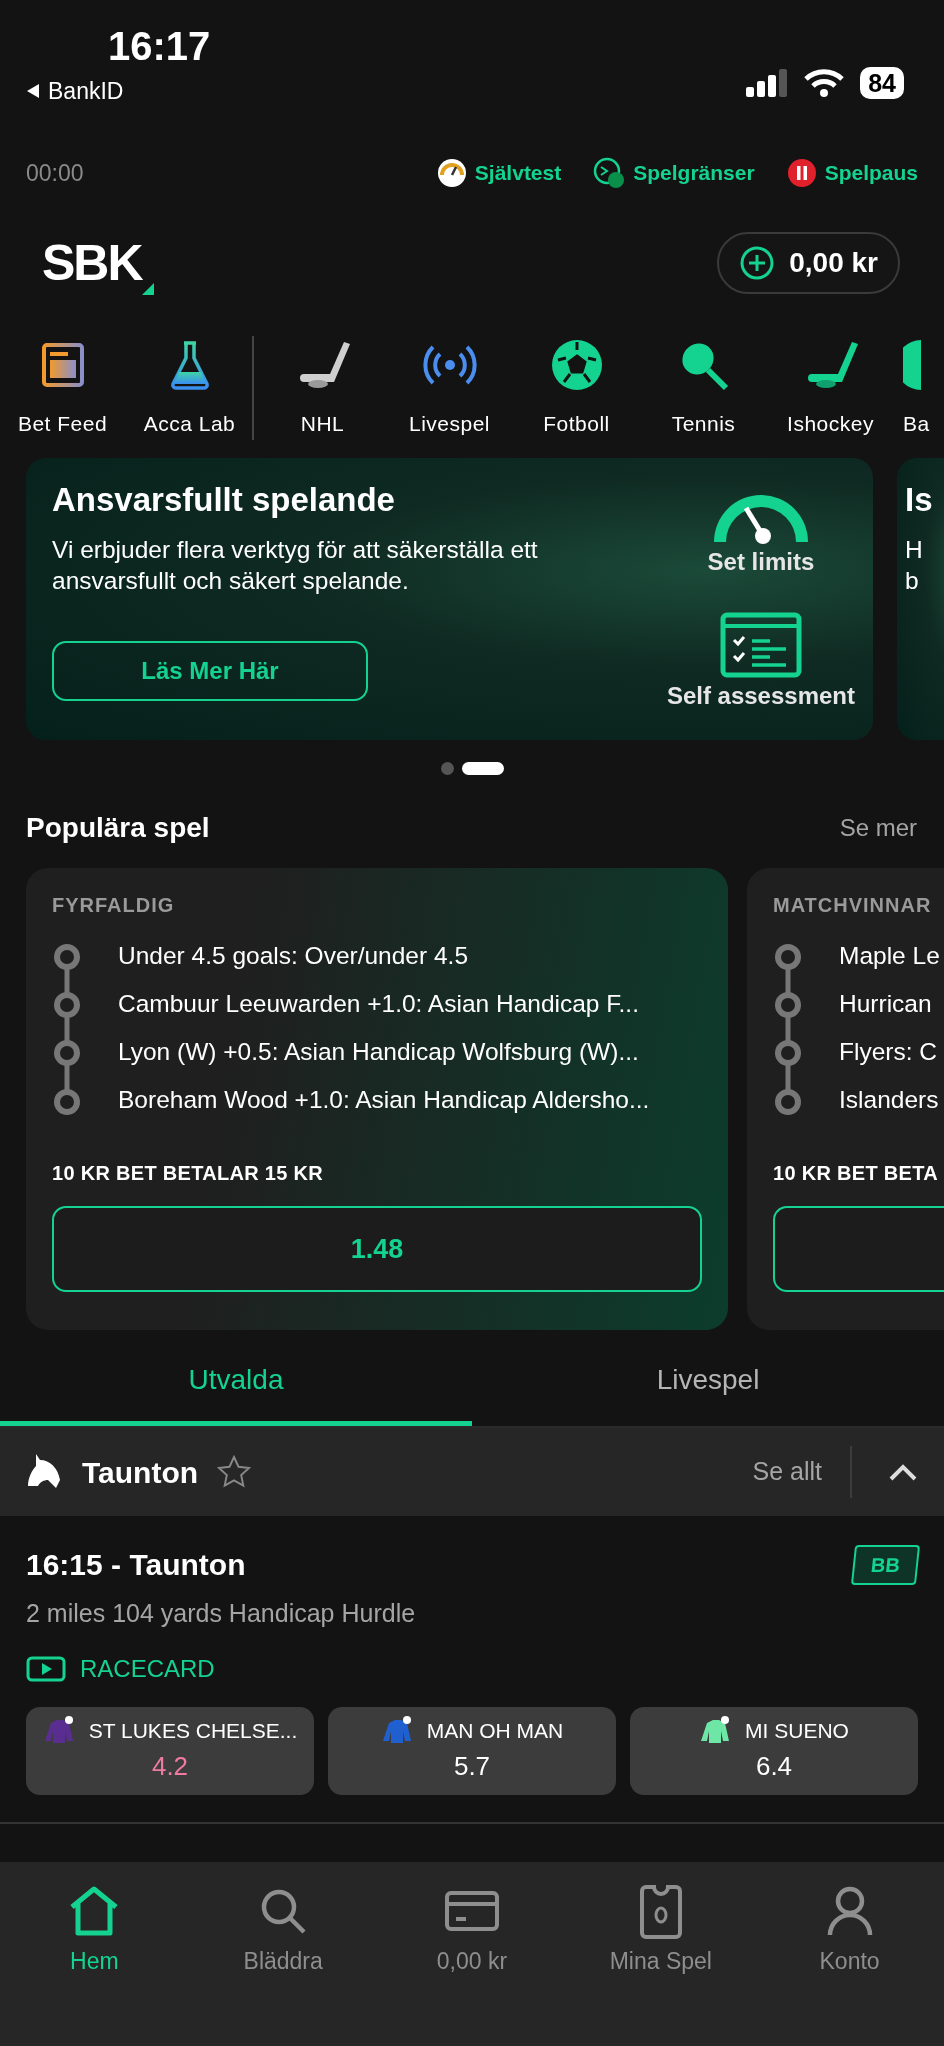 The width and height of the screenshot is (944, 2046). What do you see at coordinates (140, 1472) in the screenshot?
I see `meeting-name: Taunton` at bounding box center [140, 1472].